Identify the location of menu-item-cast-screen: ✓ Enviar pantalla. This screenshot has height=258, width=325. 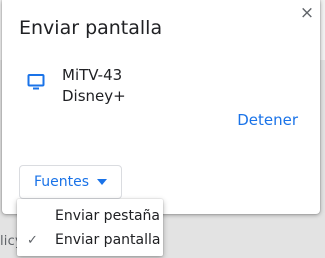
(90, 240).